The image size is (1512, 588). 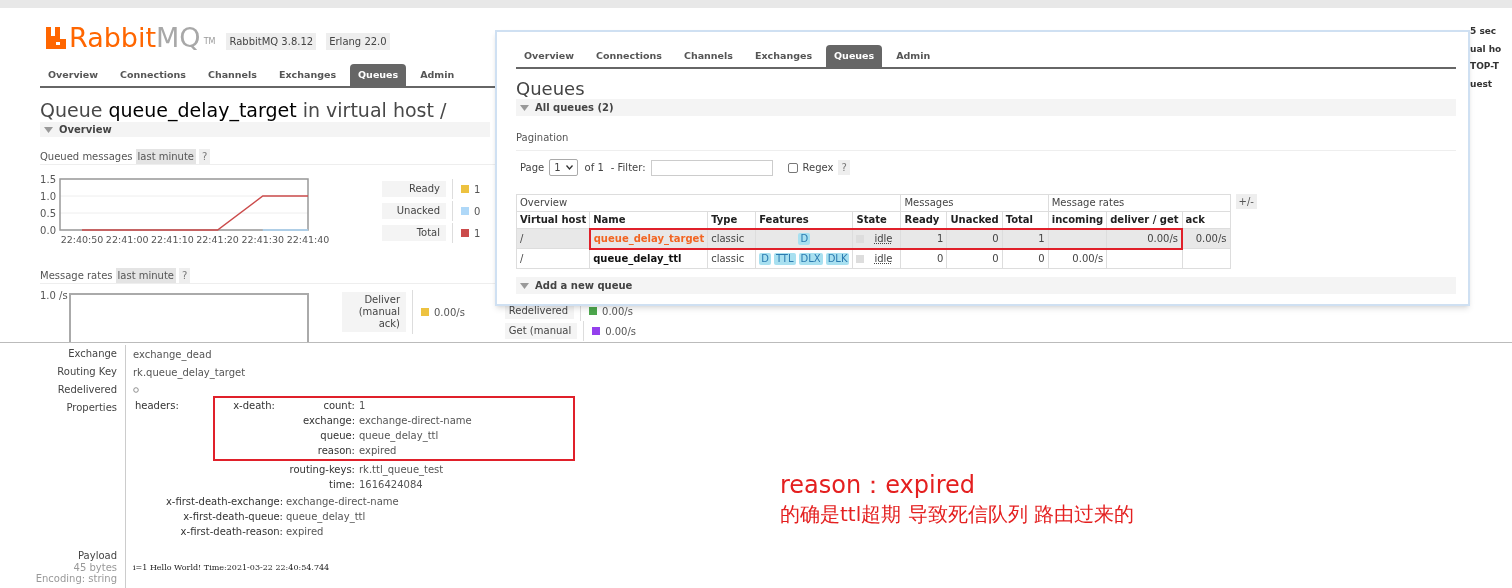 I want to click on axis-tick-label: 1.5, so click(x=48, y=180).